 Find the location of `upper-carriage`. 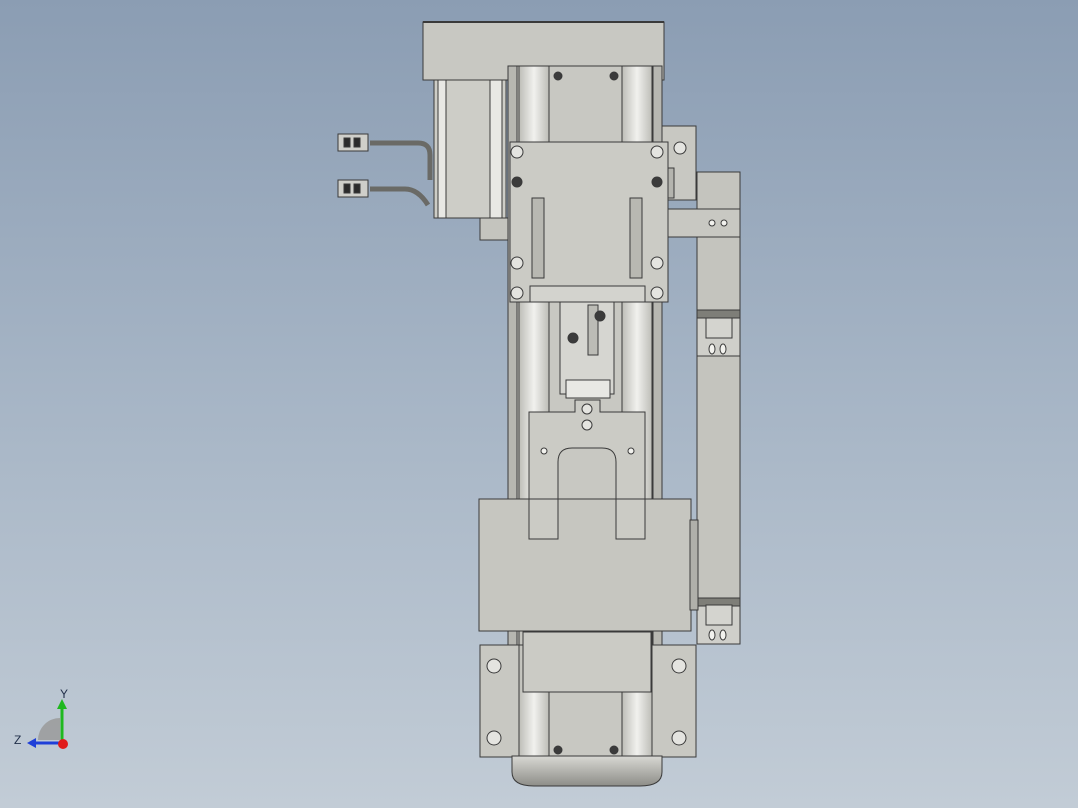

upper-carriage is located at coordinates (589, 222).